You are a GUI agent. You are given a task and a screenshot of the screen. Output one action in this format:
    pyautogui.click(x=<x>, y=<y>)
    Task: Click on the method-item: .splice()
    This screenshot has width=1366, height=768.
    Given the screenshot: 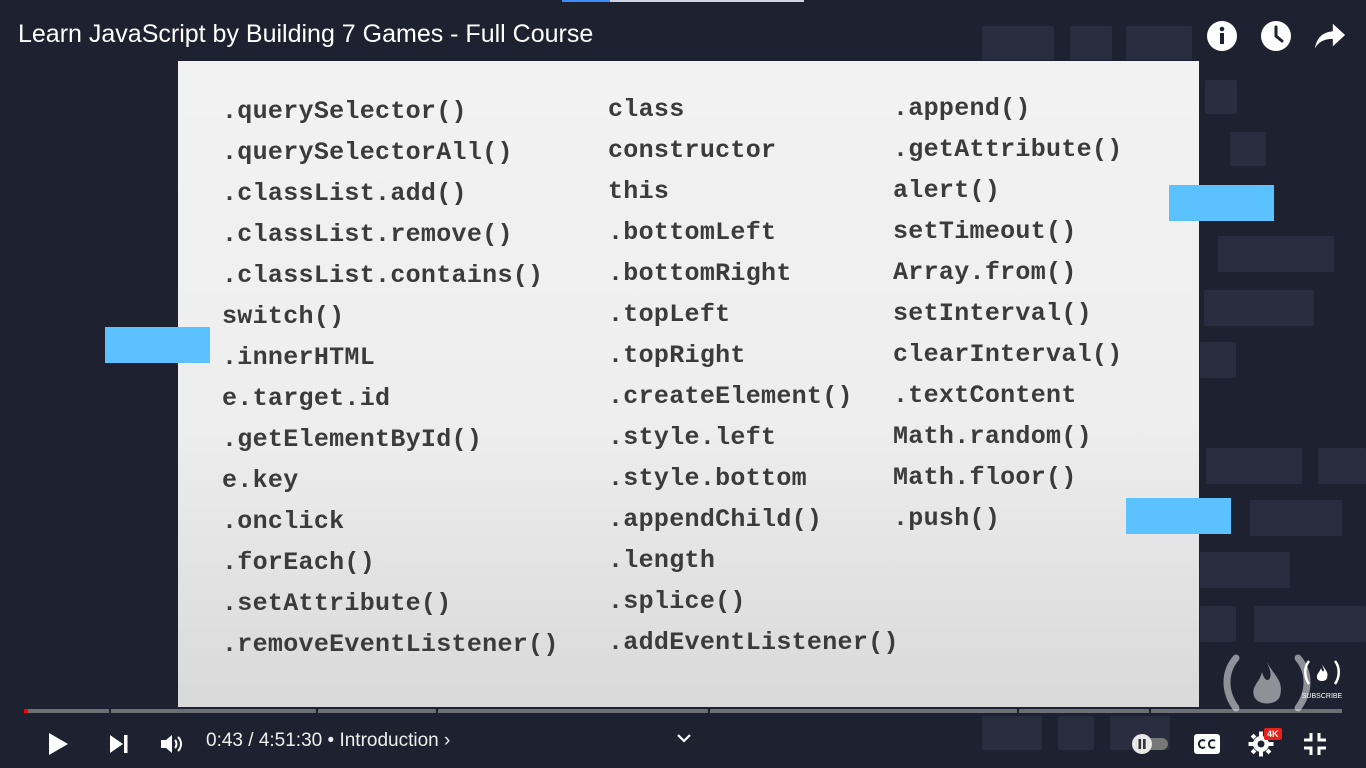 What is the action you would take?
    pyautogui.click(x=677, y=601)
    